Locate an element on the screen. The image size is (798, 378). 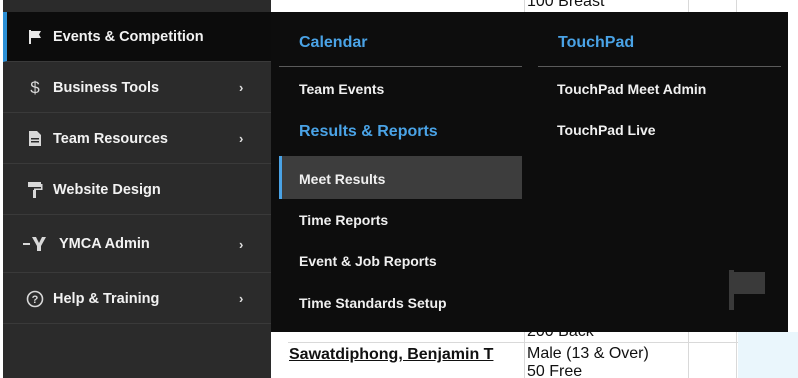
document-icon is located at coordinates (35, 139).